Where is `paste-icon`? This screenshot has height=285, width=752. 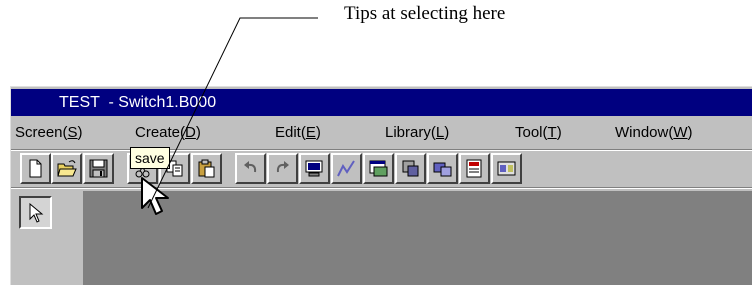
paste-icon is located at coordinates (206, 168).